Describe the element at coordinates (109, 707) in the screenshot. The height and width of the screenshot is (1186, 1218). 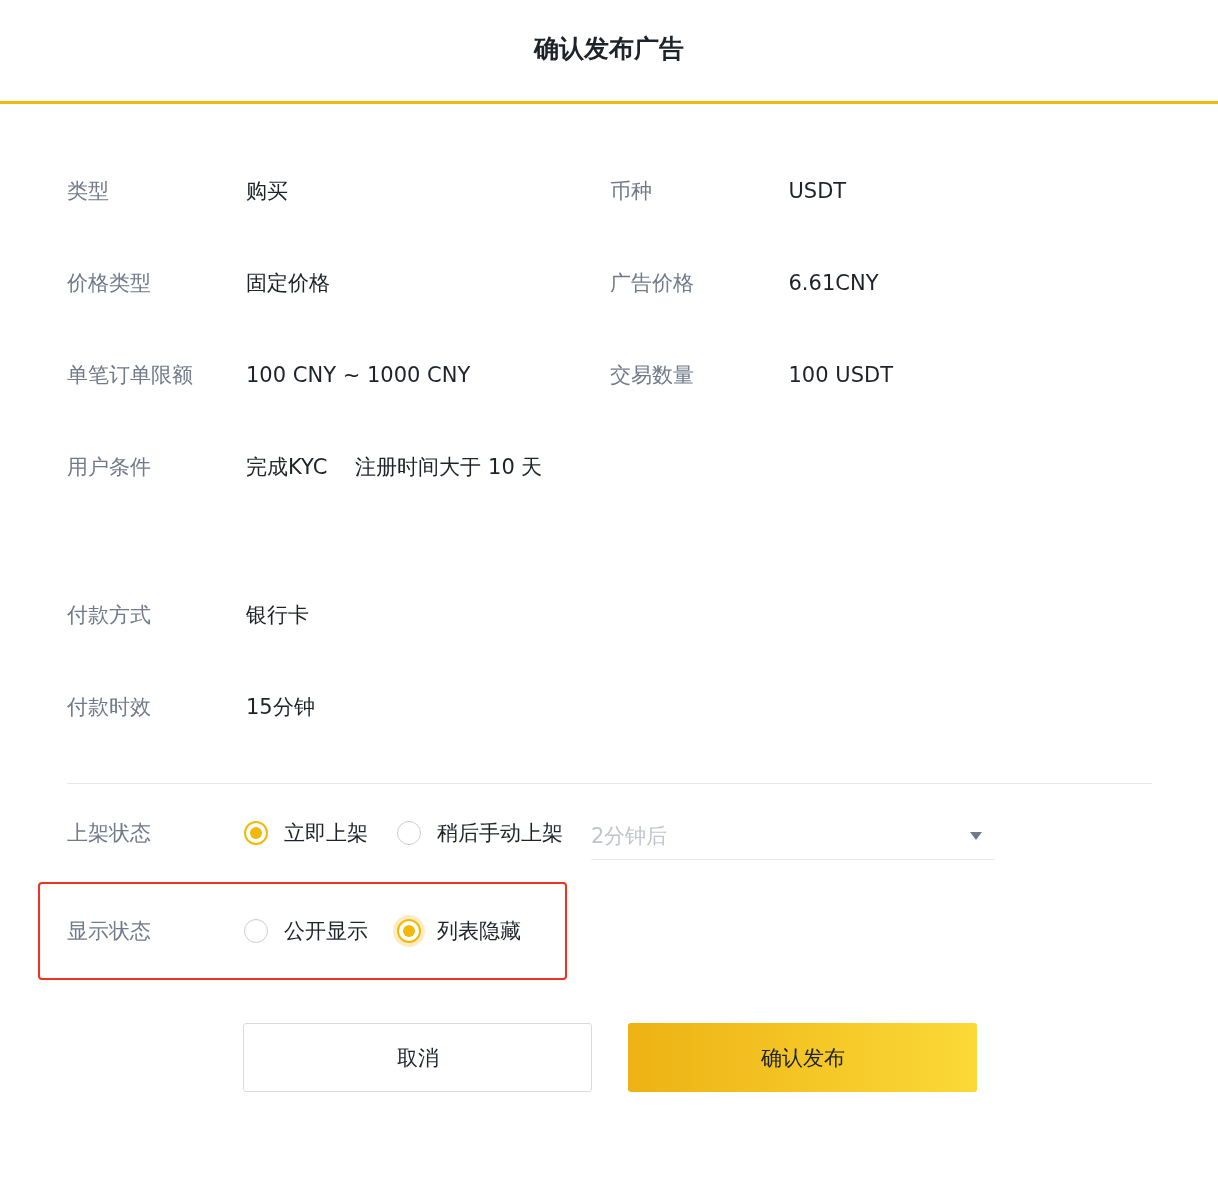
I see `field-label: 付款时效` at that location.